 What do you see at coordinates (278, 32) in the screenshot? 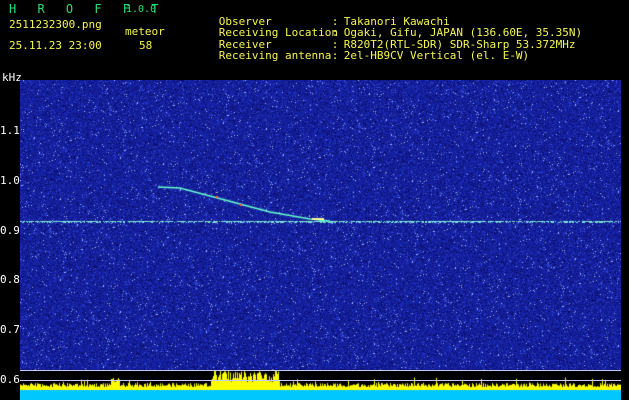
I see `info-label: Receiving Location` at bounding box center [278, 32].